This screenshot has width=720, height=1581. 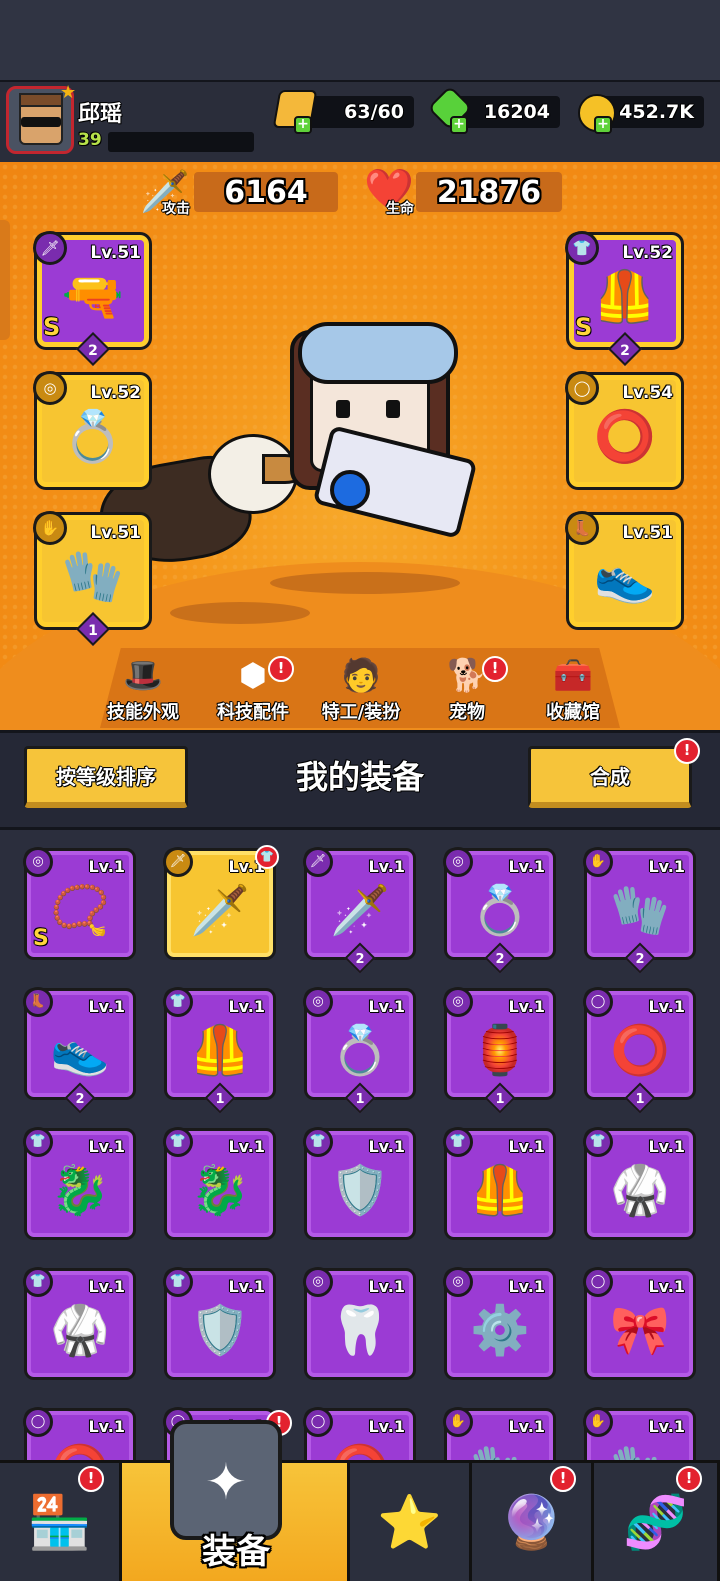 I want to click on agent-icon: 🧑, so click(x=361, y=675).